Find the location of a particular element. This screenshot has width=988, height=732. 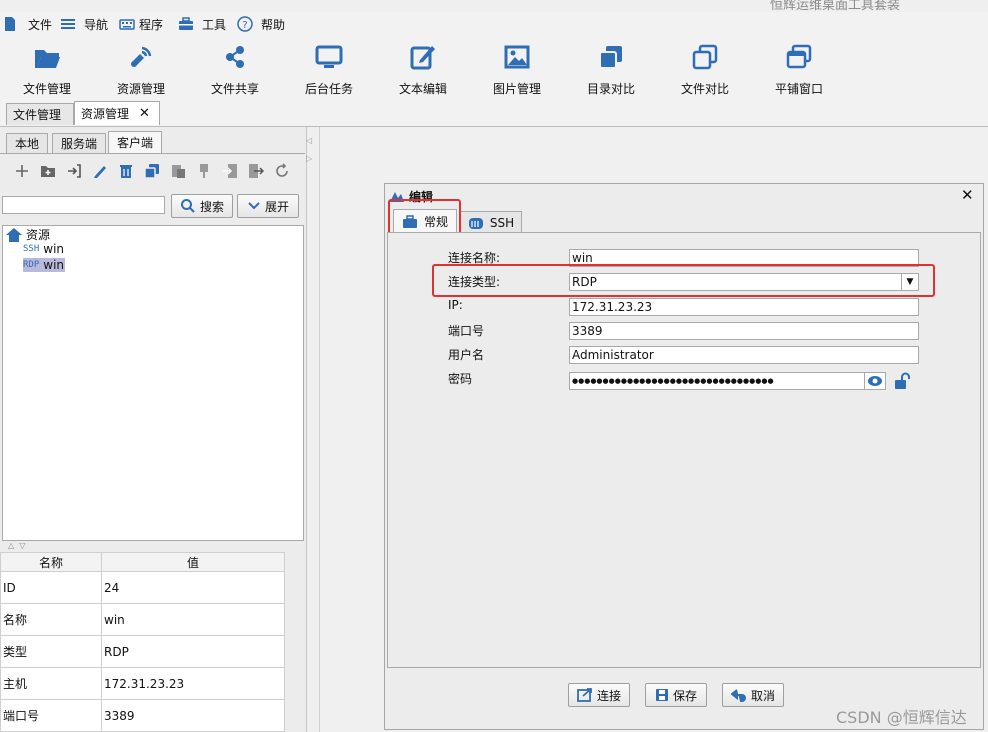

table-row: 名称 win is located at coordinates (142, 619).